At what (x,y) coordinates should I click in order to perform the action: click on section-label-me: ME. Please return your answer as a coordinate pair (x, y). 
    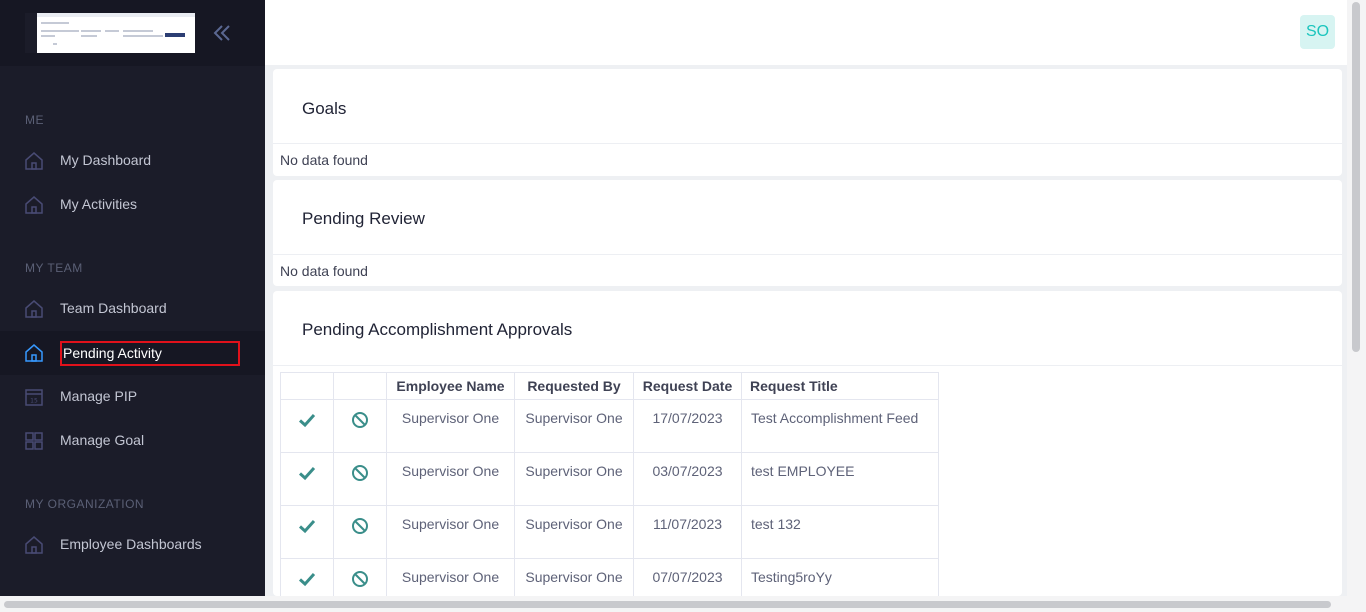
    Looking at the image, I should click on (34, 120).